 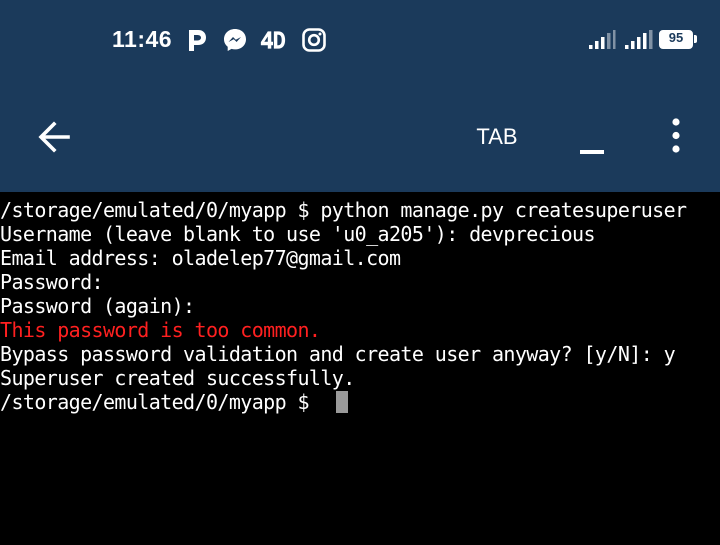 I want to click on terminal-line: Superuser created successfully., so click(x=177, y=378).